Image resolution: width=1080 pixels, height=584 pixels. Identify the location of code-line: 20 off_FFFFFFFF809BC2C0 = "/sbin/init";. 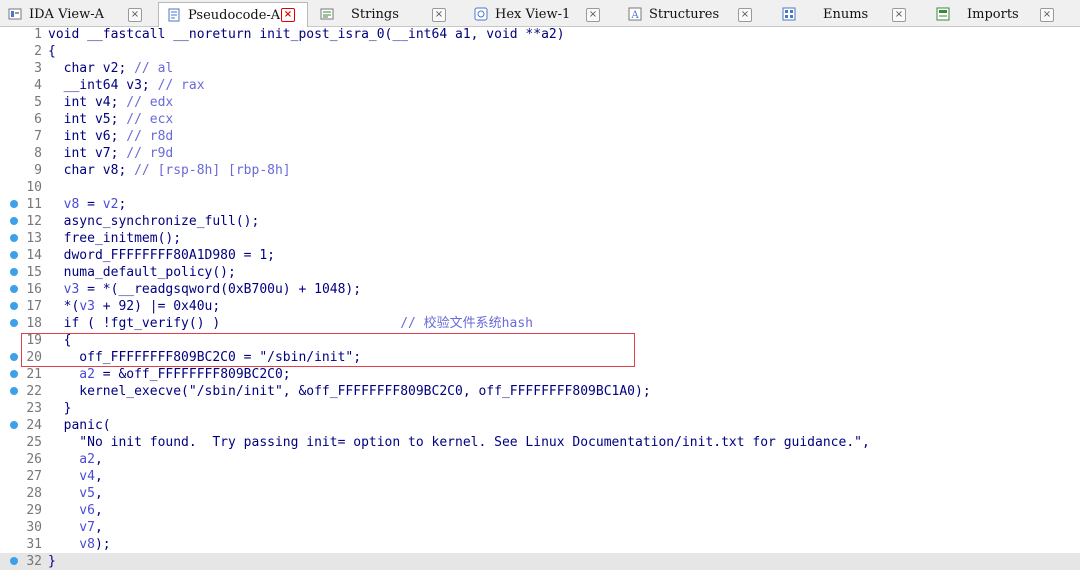
(540, 357).